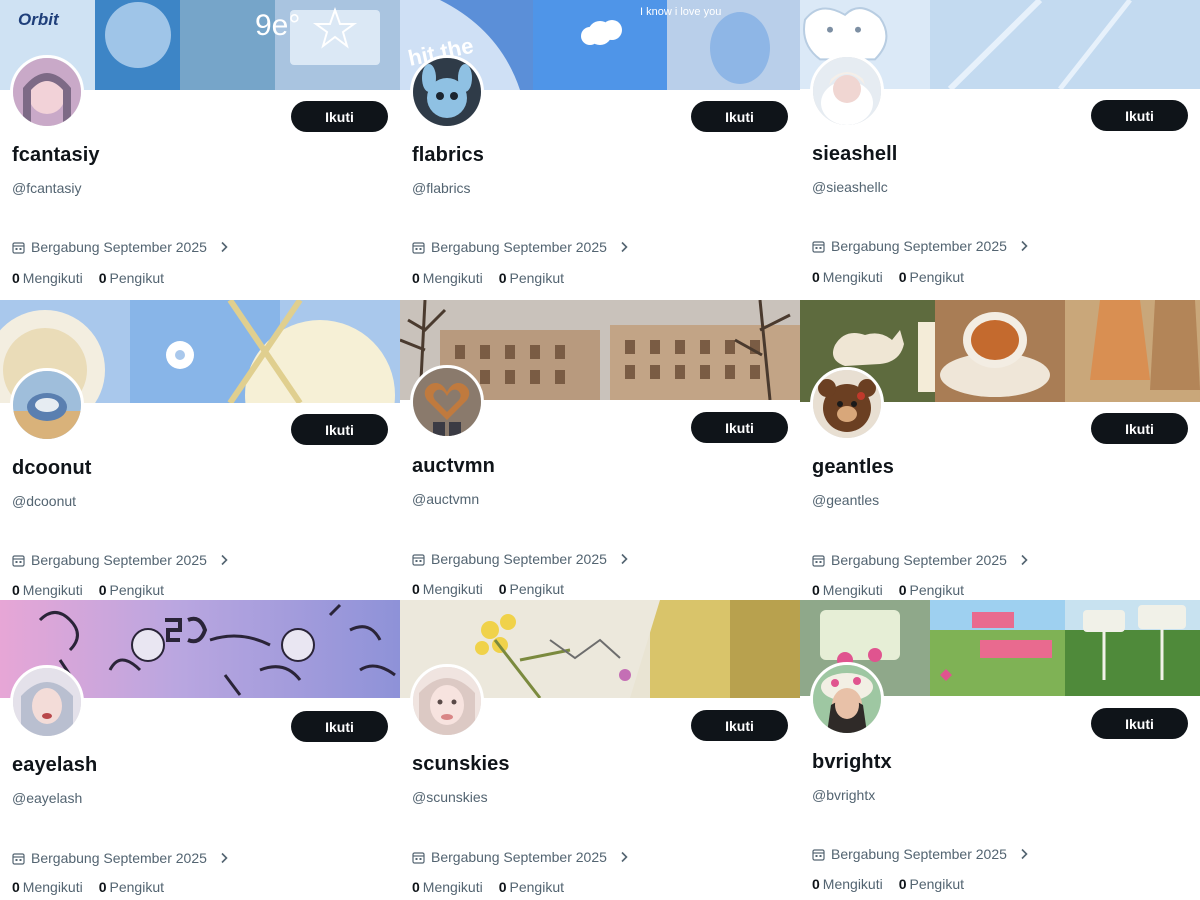 The height and width of the screenshot is (900, 1200). What do you see at coordinates (47, 188) in the screenshot?
I see `username-handle: @fcantasiy` at bounding box center [47, 188].